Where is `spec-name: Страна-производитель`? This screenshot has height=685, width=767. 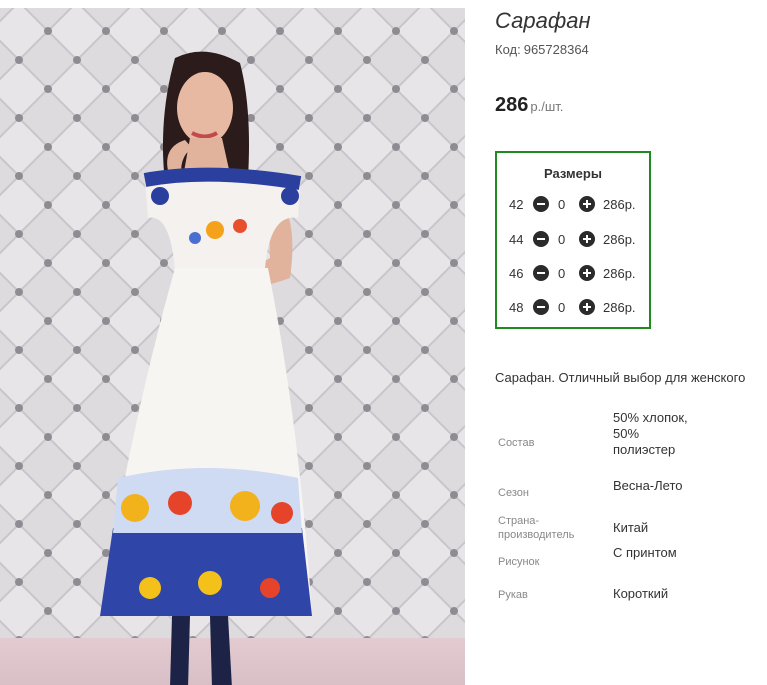
spec-name: Страна-производитель is located at coordinates (536, 528).